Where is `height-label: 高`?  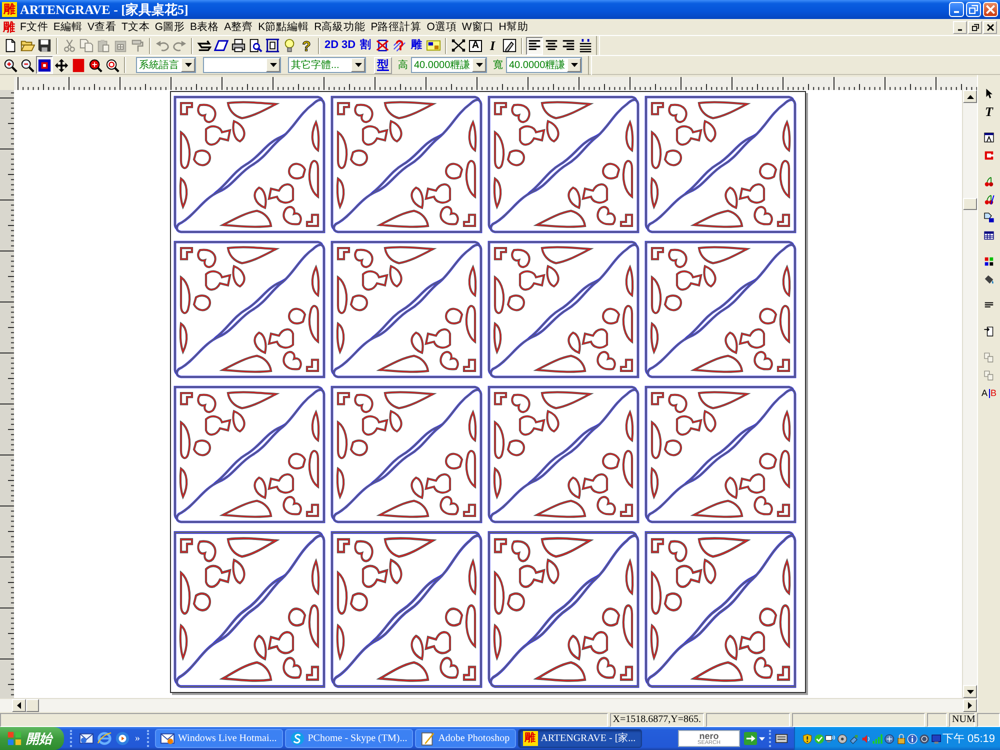
height-label: 高 is located at coordinates (403, 65).